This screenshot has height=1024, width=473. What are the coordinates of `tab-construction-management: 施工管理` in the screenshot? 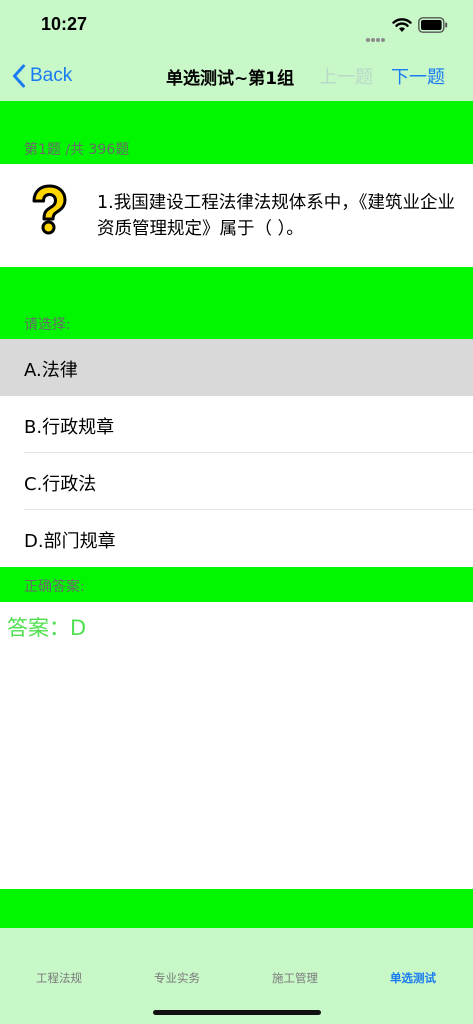 It's located at (295, 978).